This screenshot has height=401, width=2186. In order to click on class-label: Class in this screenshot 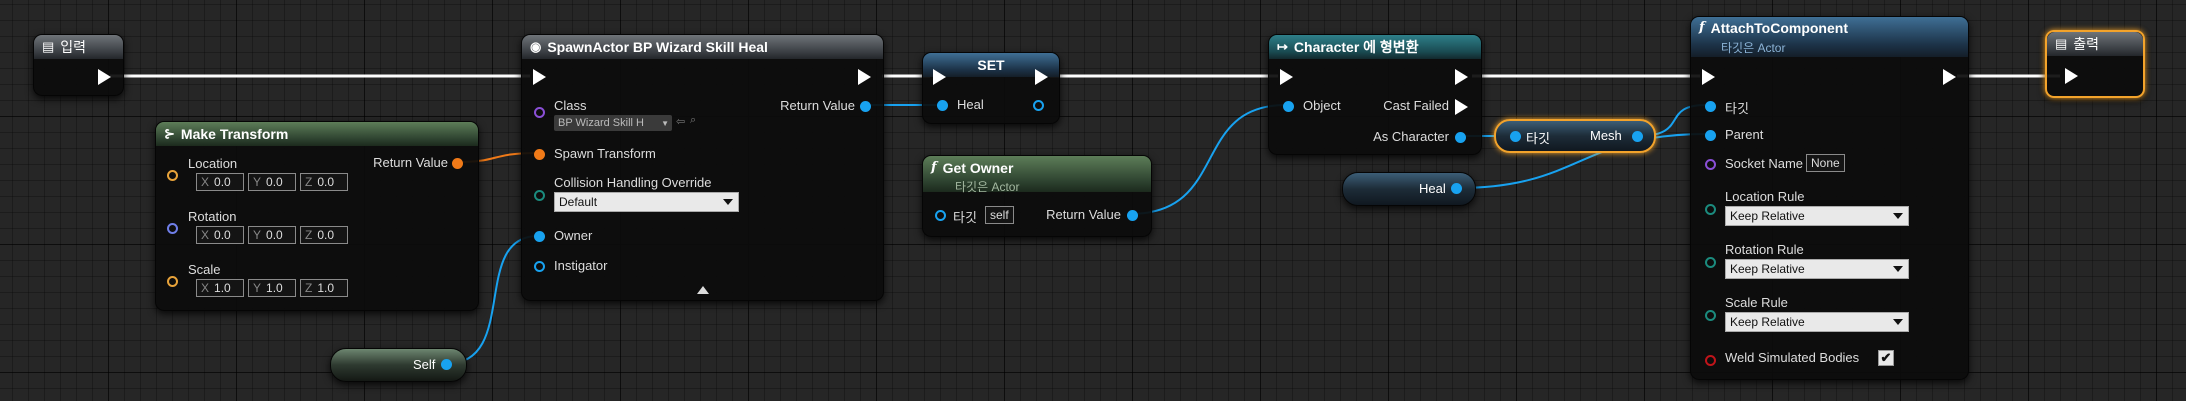, I will do `click(570, 105)`.